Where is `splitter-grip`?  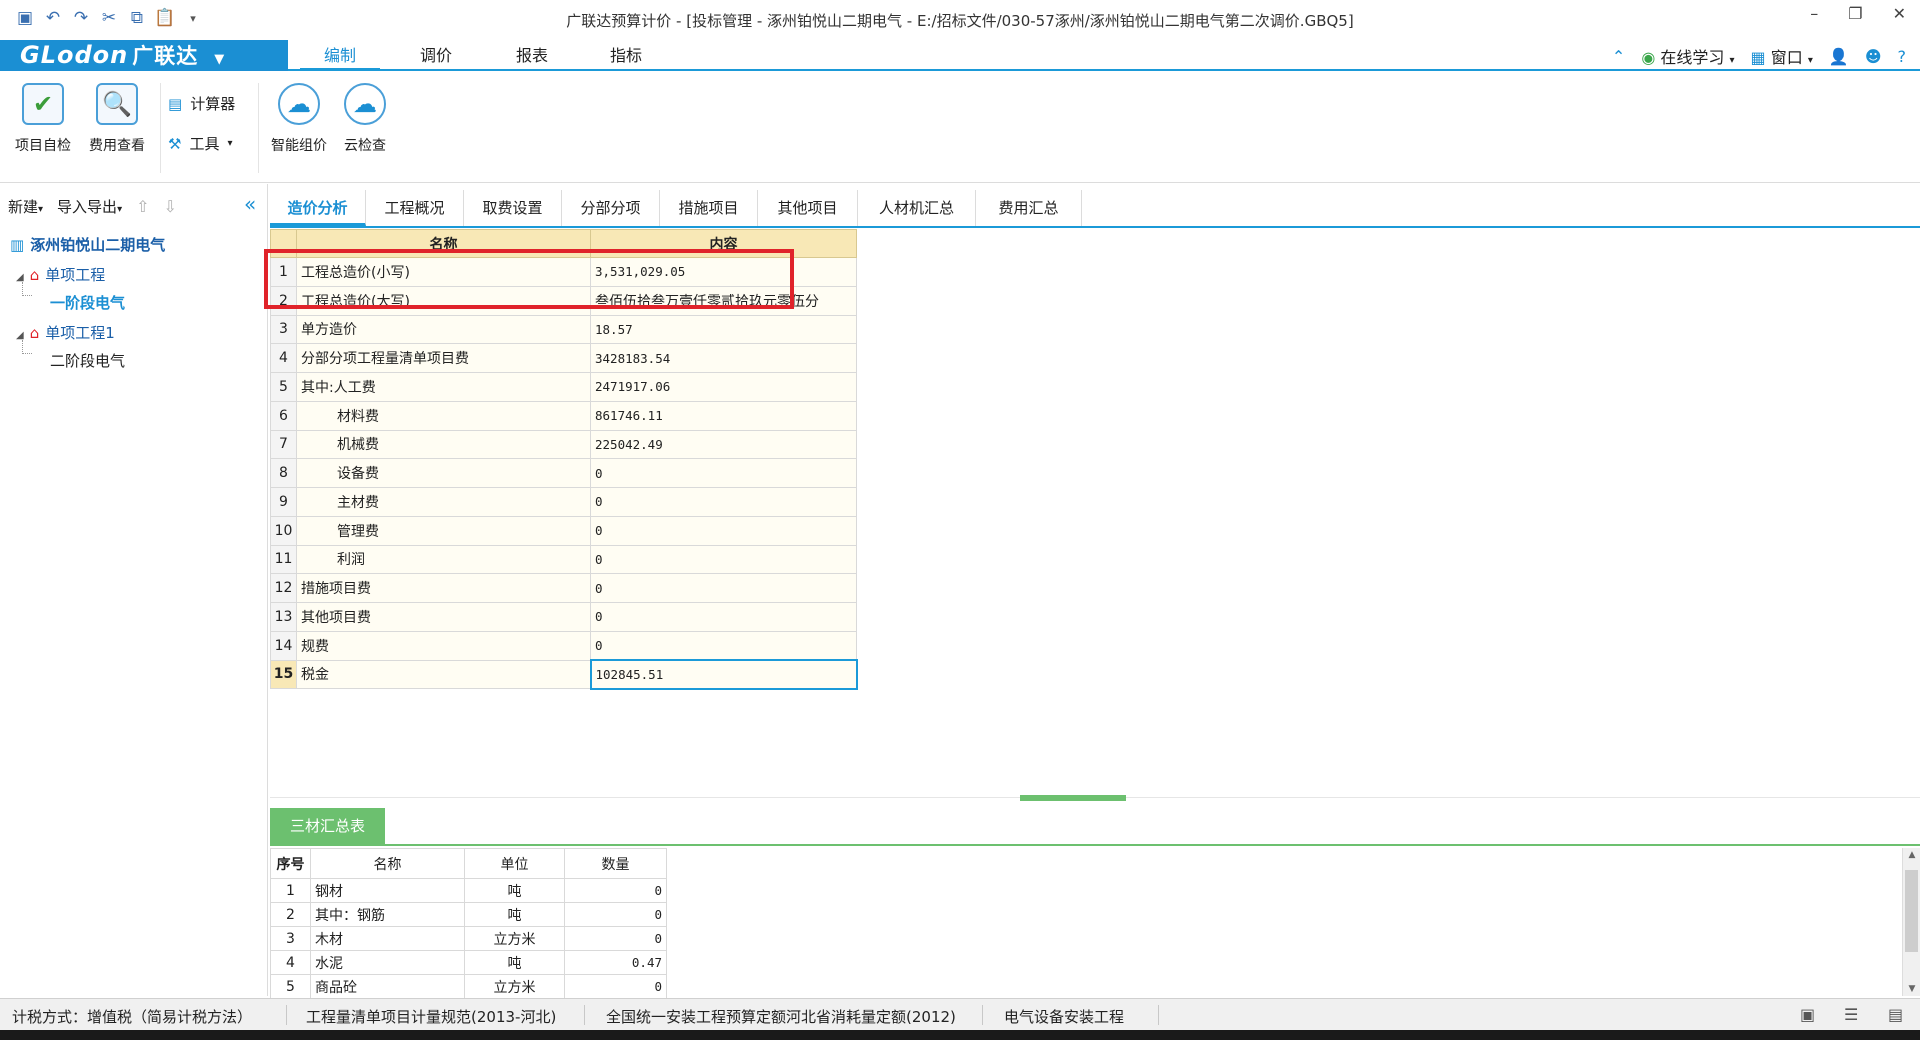
splitter-grip is located at coordinates (1073, 798).